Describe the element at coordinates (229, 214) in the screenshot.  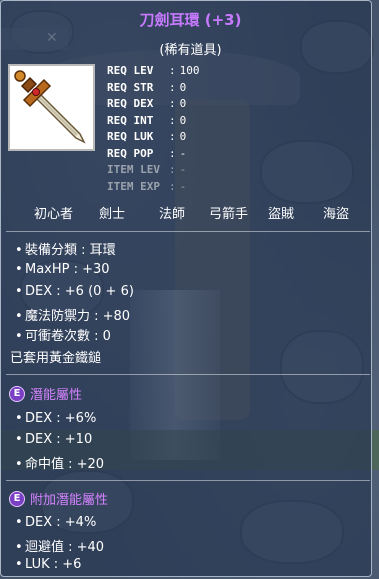
I see `job-bowman: 弓箭手` at that location.